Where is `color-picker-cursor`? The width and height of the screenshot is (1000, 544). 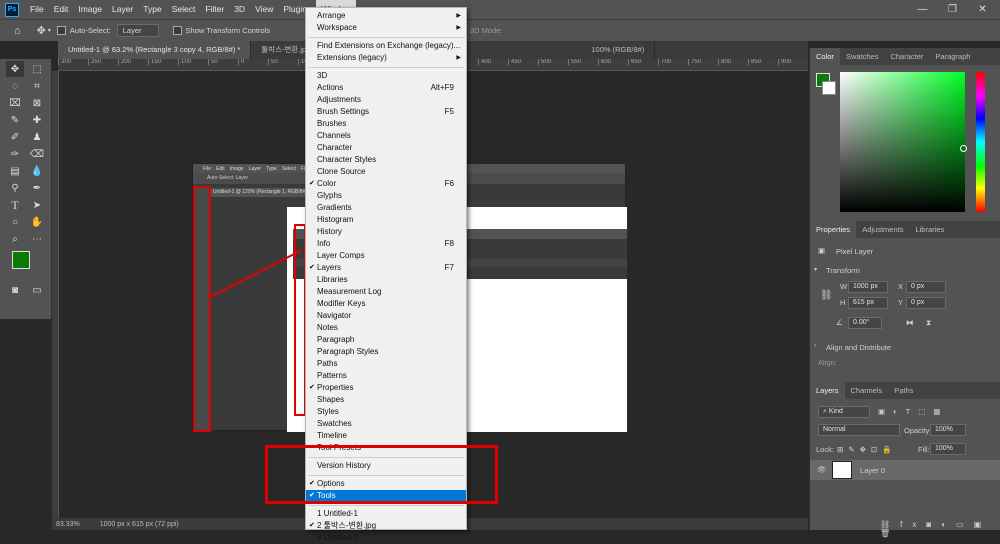
color-picker-cursor is located at coordinates (963, 148).